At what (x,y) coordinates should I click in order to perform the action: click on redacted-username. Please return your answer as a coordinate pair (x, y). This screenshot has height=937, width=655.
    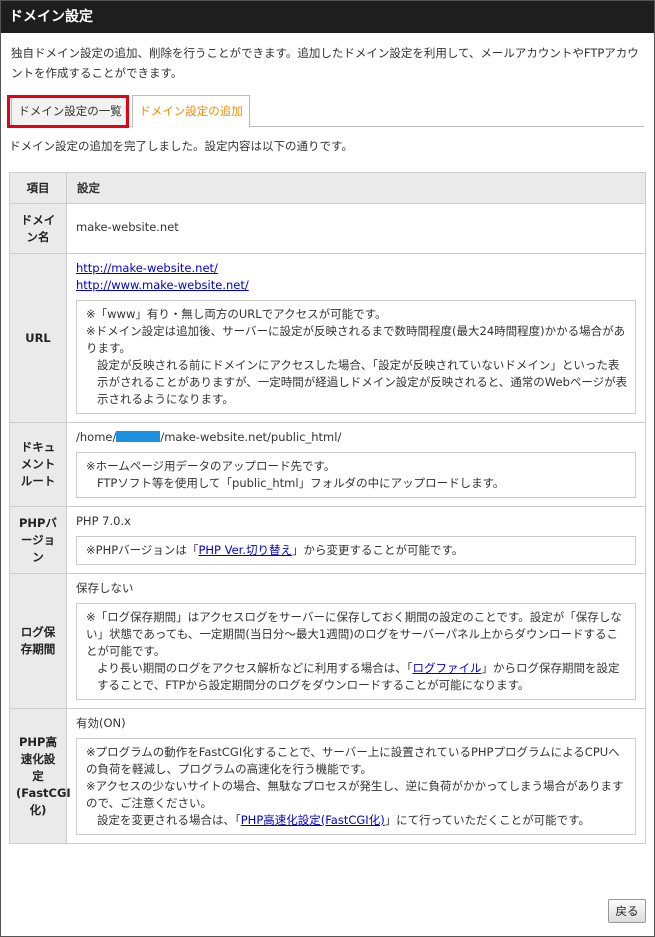
    Looking at the image, I should click on (138, 436).